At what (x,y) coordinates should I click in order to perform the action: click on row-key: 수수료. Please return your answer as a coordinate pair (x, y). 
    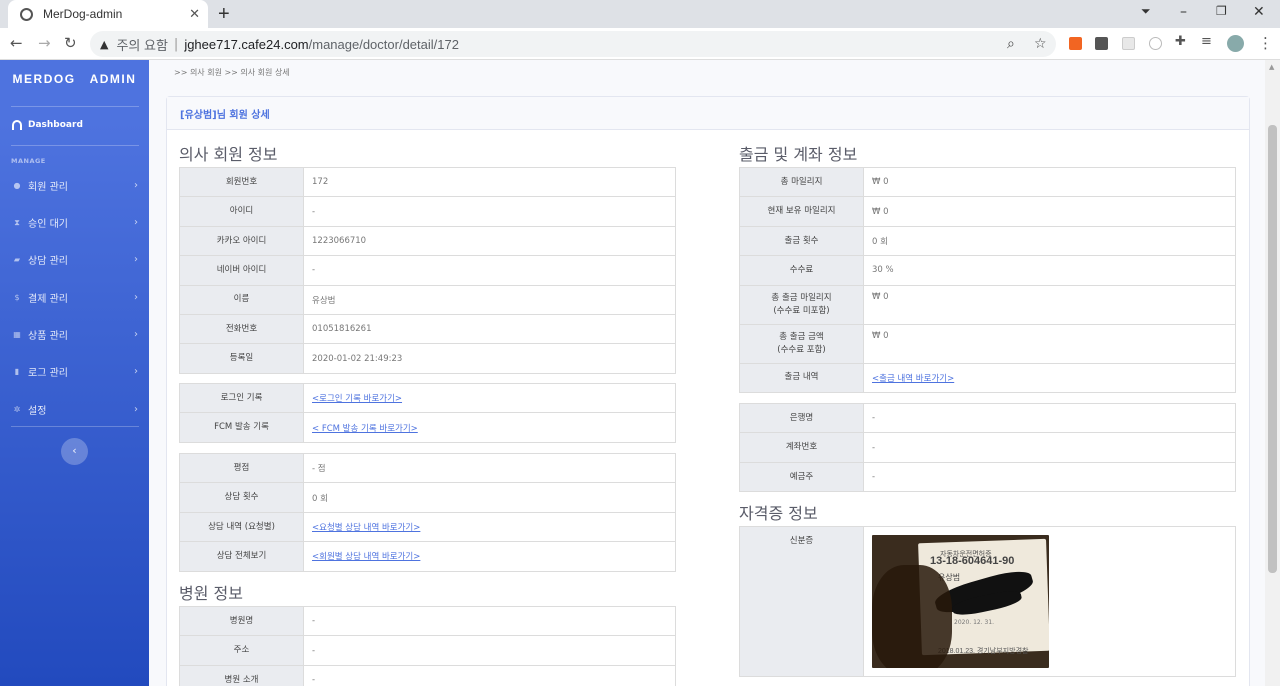
    Looking at the image, I should click on (801, 270).